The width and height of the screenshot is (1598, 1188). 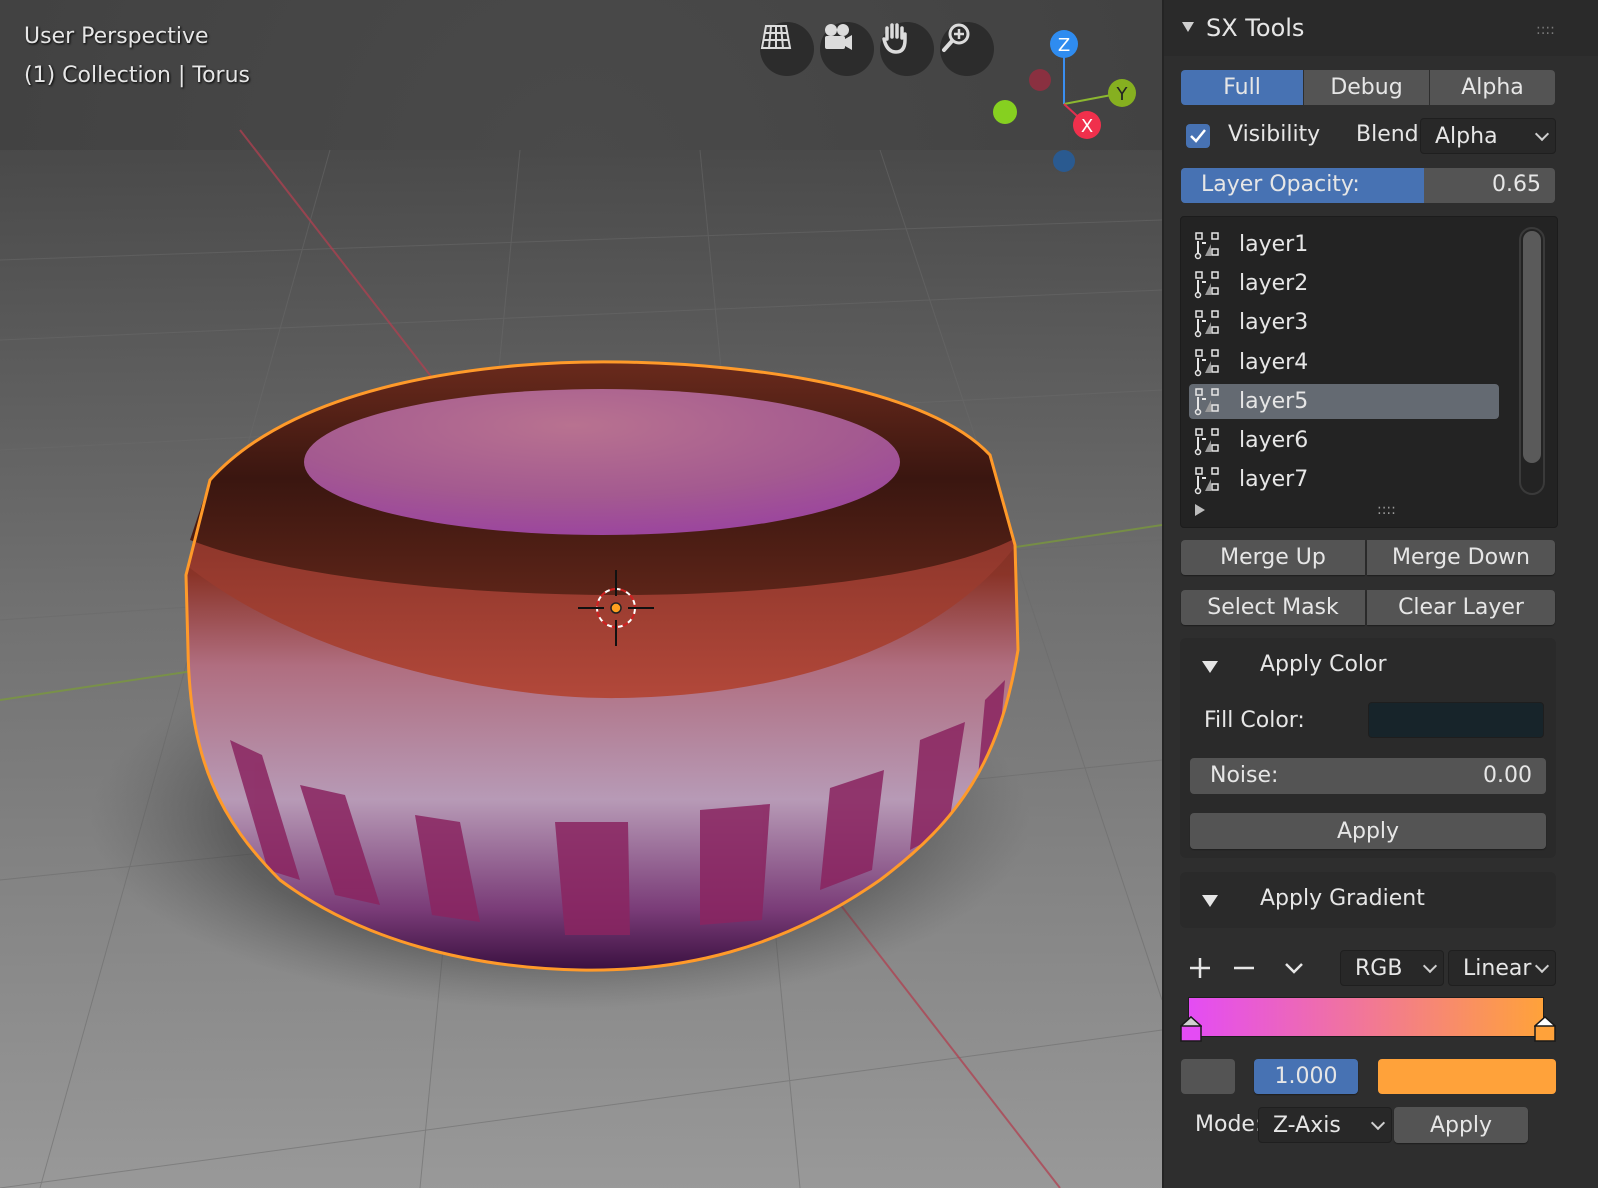 What do you see at coordinates (1229, 1124) in the screenshot?
I see `gradient-mode-label: Mode:` at bounding box center [1229, 1124].